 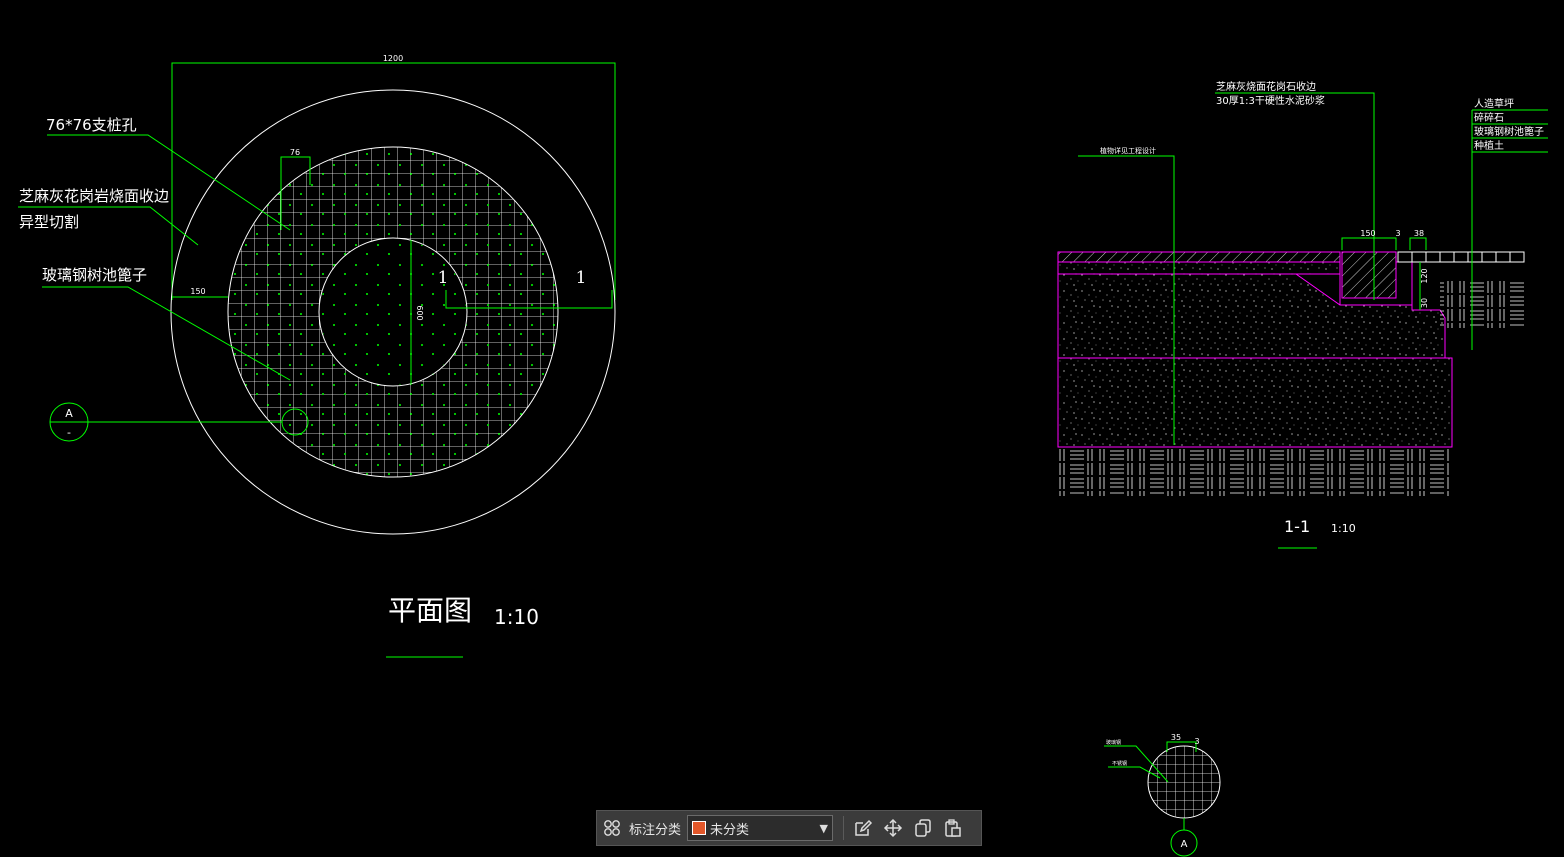 What do you see at coordinates (69, 432) in the screenshot?
I see `plan-detail-sub: -` at bounding box center [69, 432].